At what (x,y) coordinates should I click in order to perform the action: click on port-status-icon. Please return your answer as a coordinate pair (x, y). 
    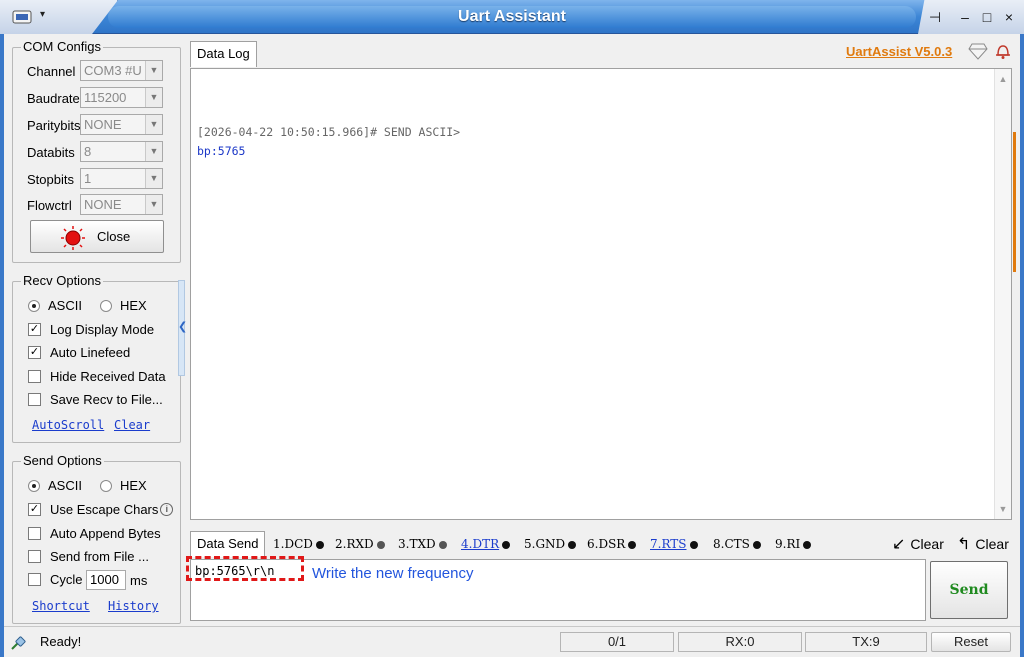
    Looking at the image, I should click on (73, 238).